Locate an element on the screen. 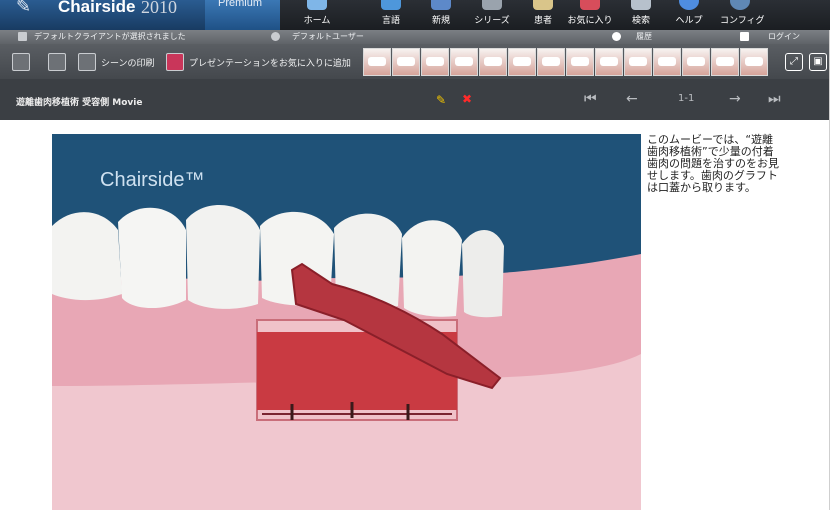 The image size is (830, 510). favorites-icon is located at coordinates (590, 5).